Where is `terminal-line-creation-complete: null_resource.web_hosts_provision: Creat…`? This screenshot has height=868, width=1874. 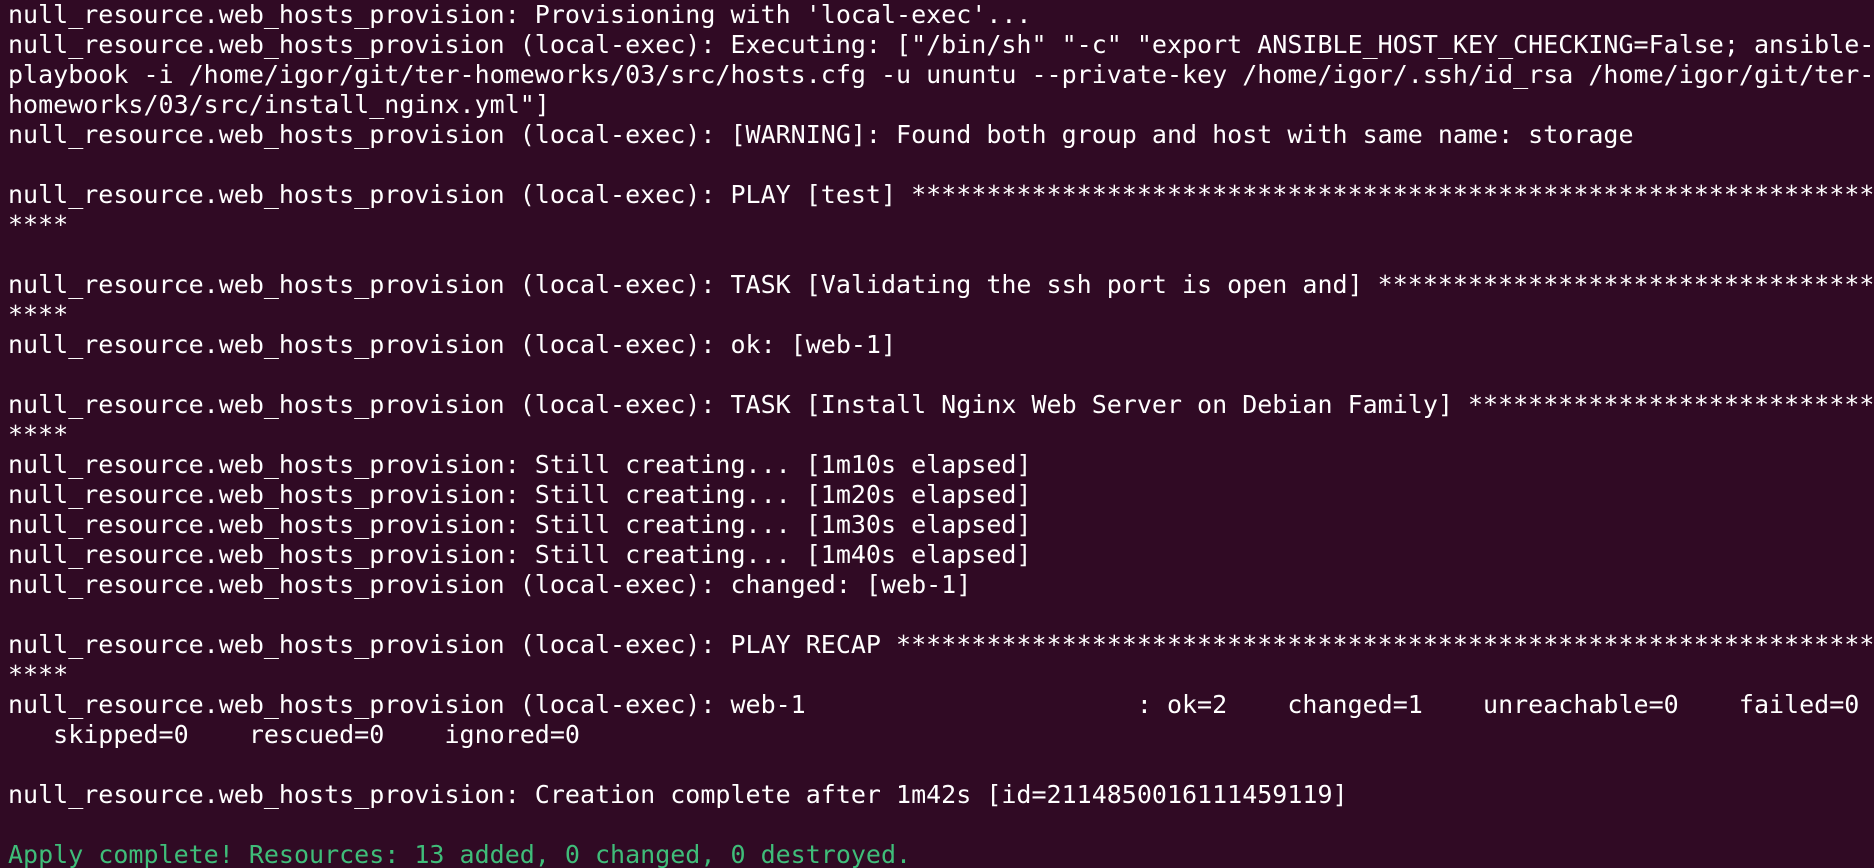 terminal-line-creation-complete: null_resource.web_hosts_provision: Creat… is located at coordinates (678, 794).